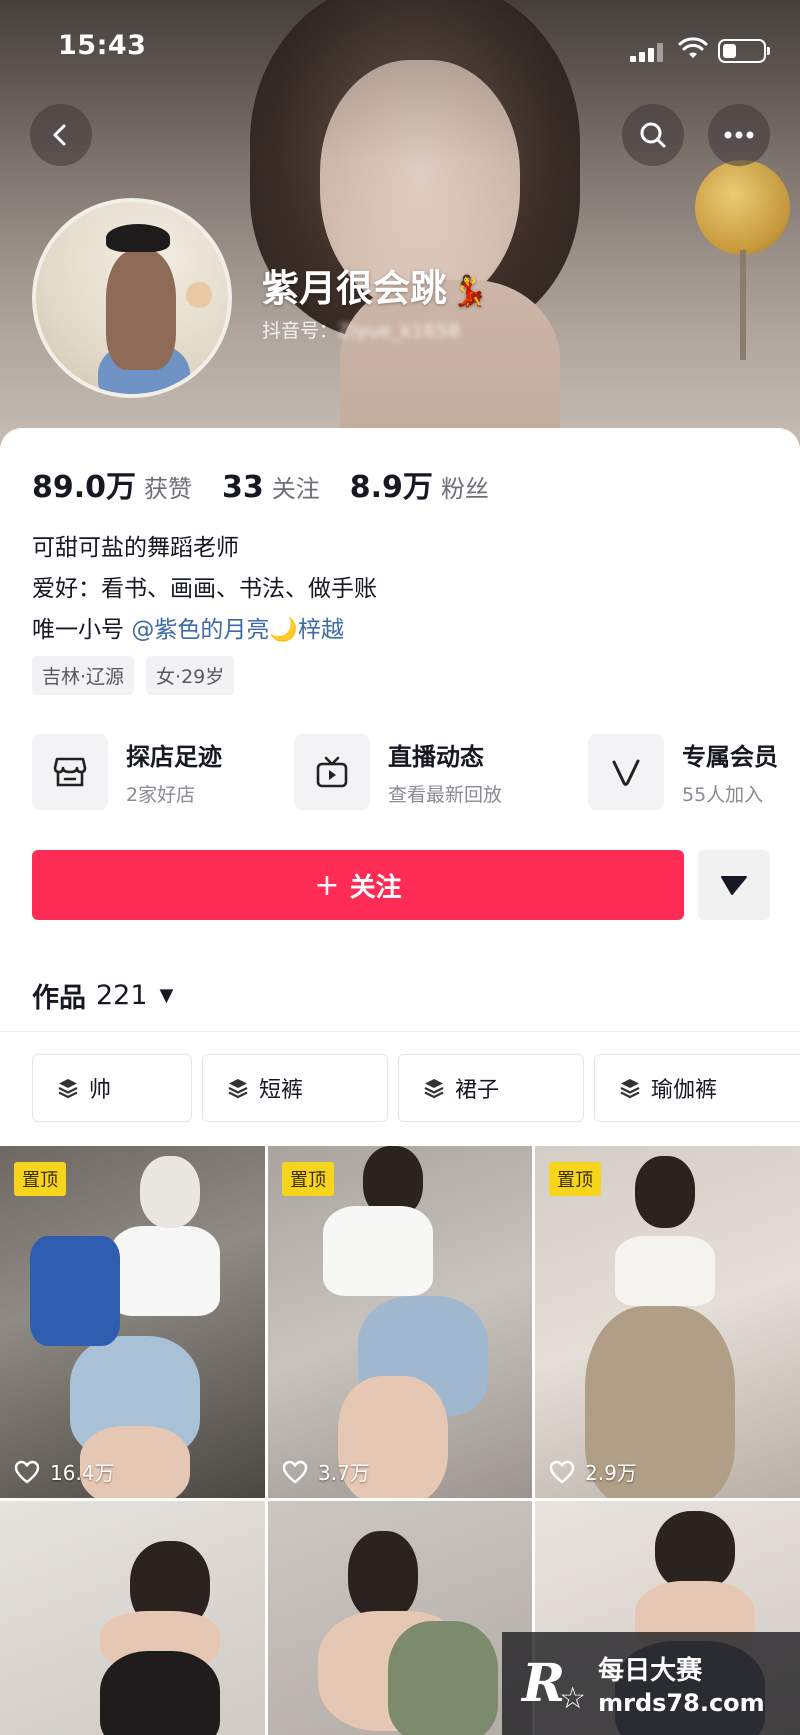 The height and width of the screenshot is (1735, 800). Describe the element at coordinates (667, 1322) in the screenshot. I see `video-thumbnail: 置顶 2.9万` at that location.